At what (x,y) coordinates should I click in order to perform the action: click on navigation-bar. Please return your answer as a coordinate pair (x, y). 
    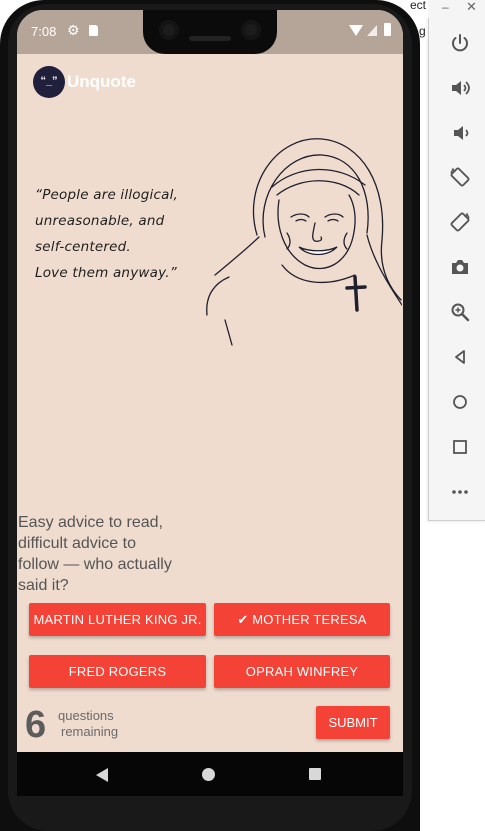
    Looking at the image, I should click on (210, 774).